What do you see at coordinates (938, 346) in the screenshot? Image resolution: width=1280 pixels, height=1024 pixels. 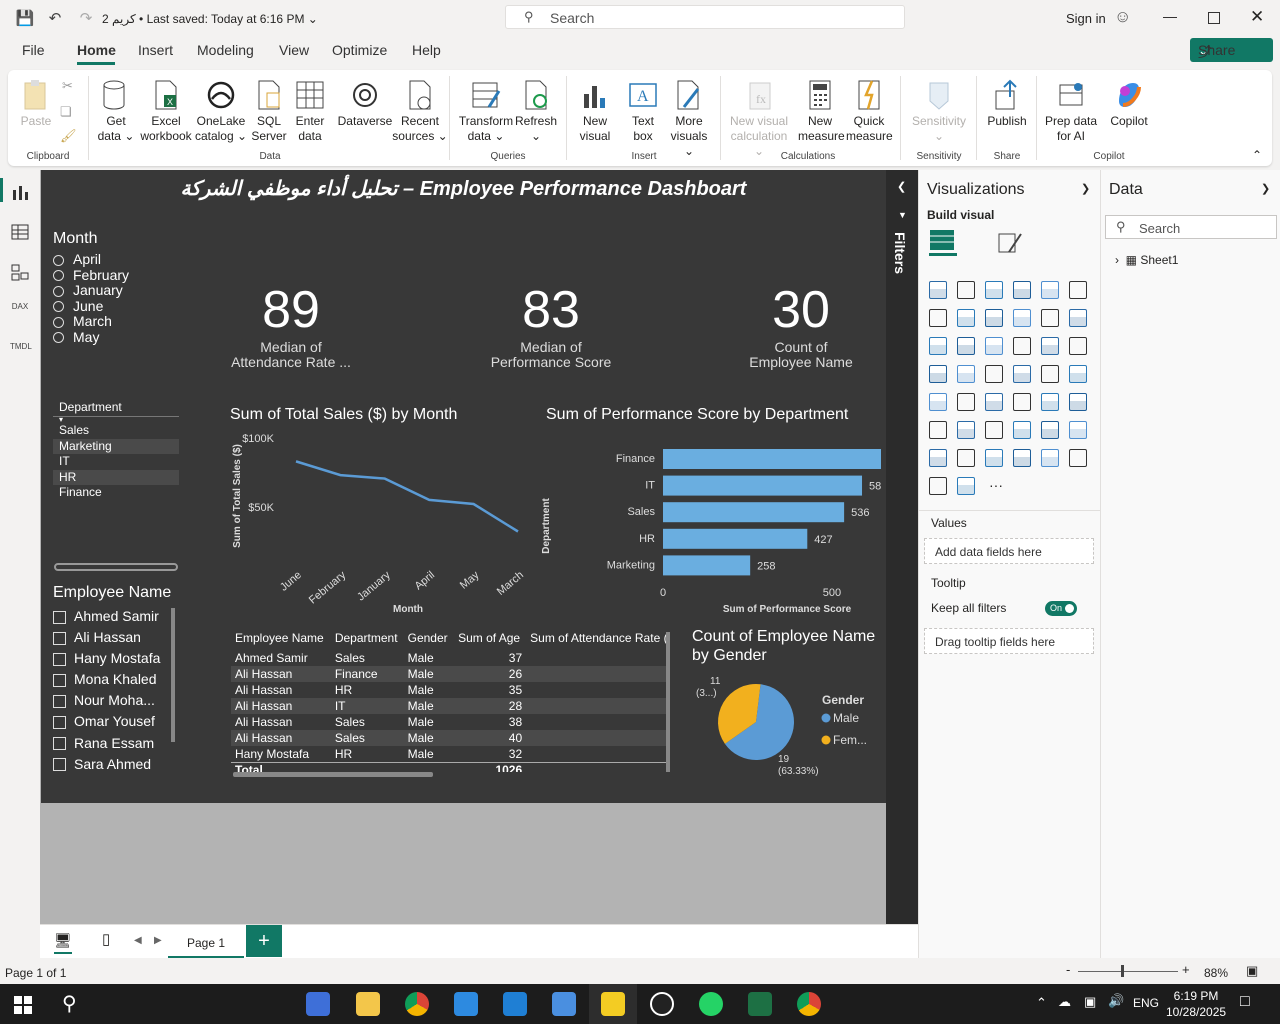 I see `ribbon-icon` at bounding box center [938, 346].